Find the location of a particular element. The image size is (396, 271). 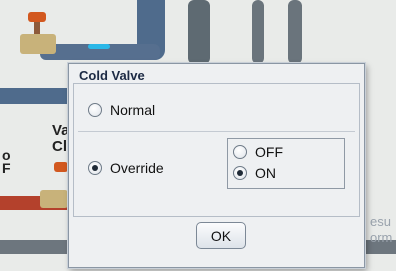

normal-option: Normal is located at coordinates (121, 110).